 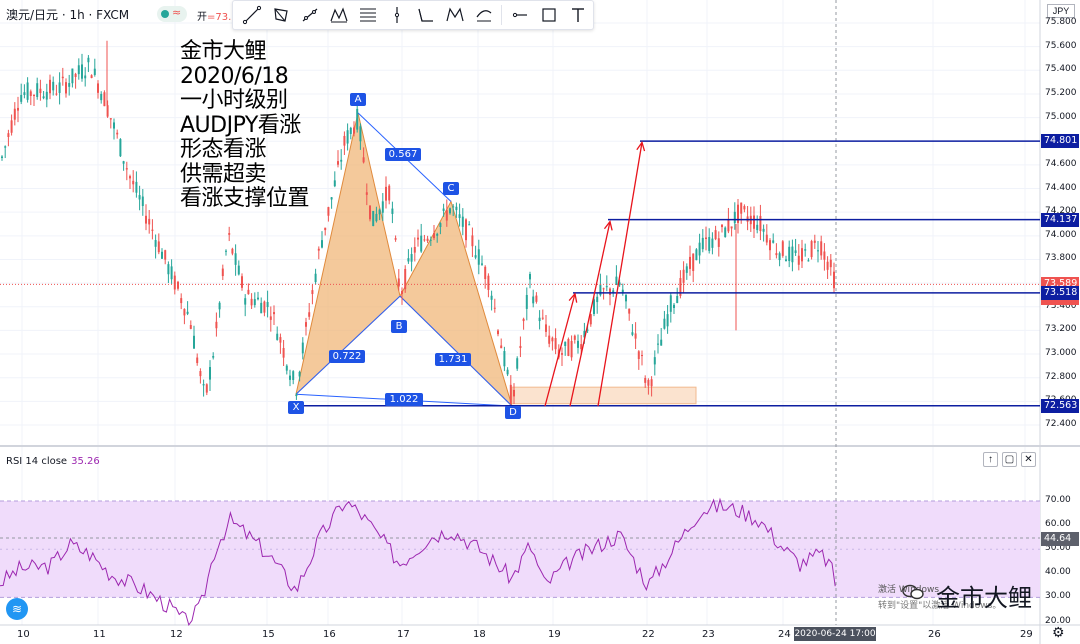 What do you see at coordinates (223, 51) in the screenshot?
I see `annotation-line: 金市大鲤` at bounding box center [223, 51].